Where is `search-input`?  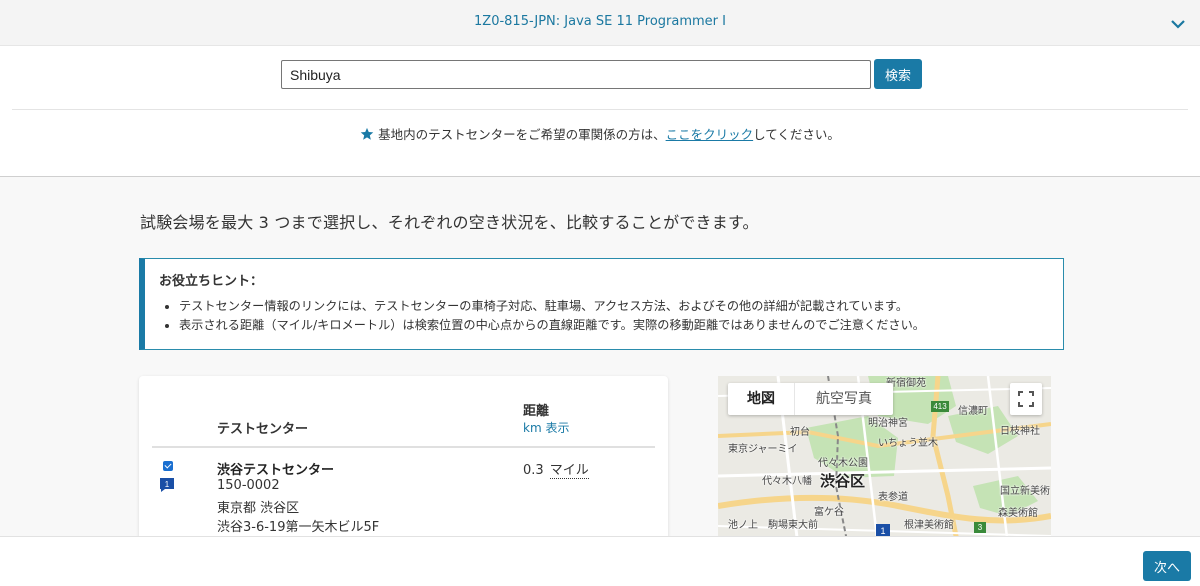 search-input is located at coordinates (576, 74).